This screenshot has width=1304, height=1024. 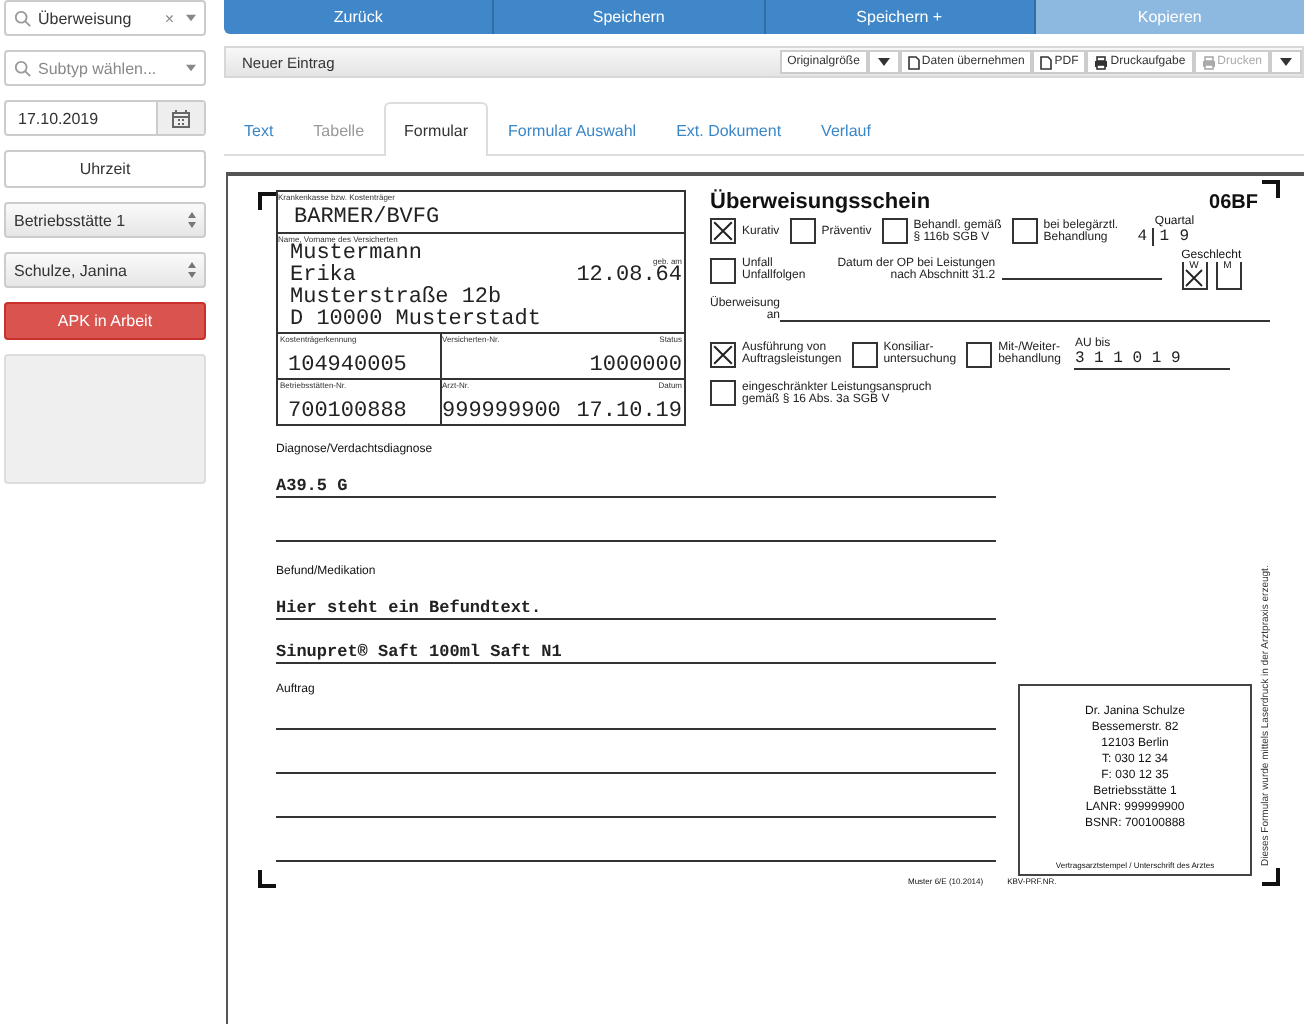 I want to click on patient-line: Erika, so click(x=323, y=277).